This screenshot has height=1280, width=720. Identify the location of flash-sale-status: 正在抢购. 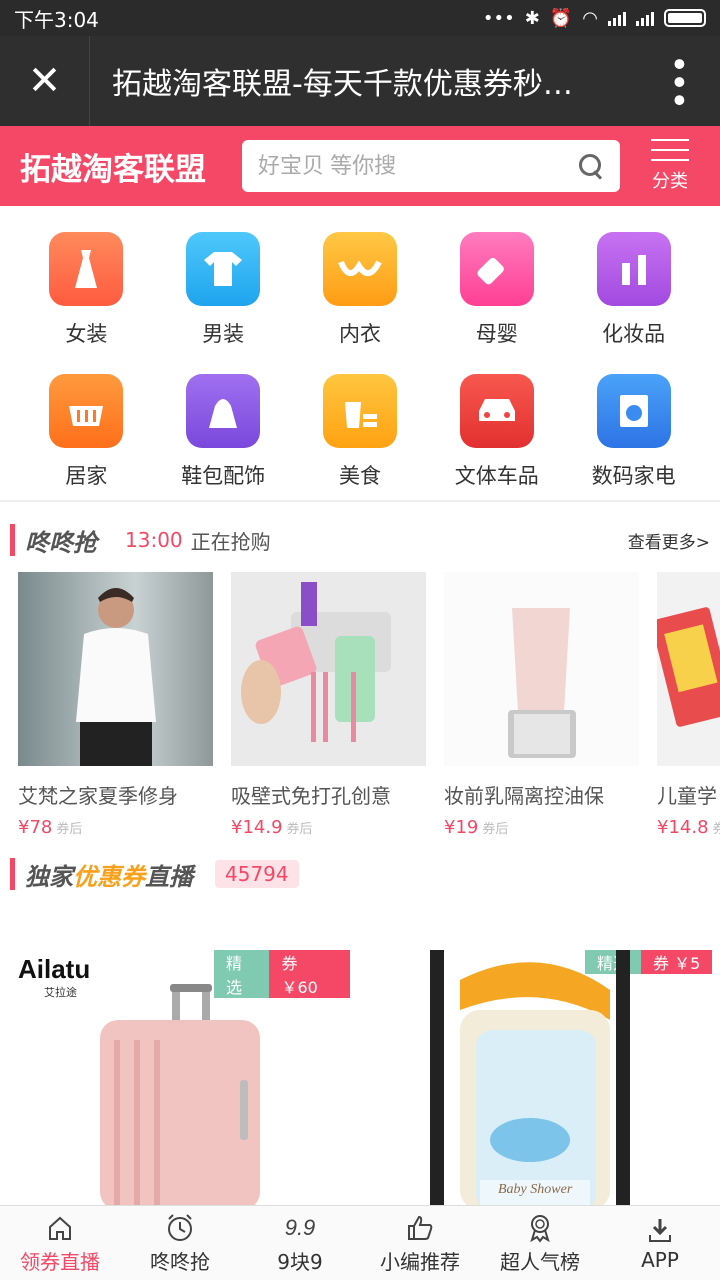
(230, 541).